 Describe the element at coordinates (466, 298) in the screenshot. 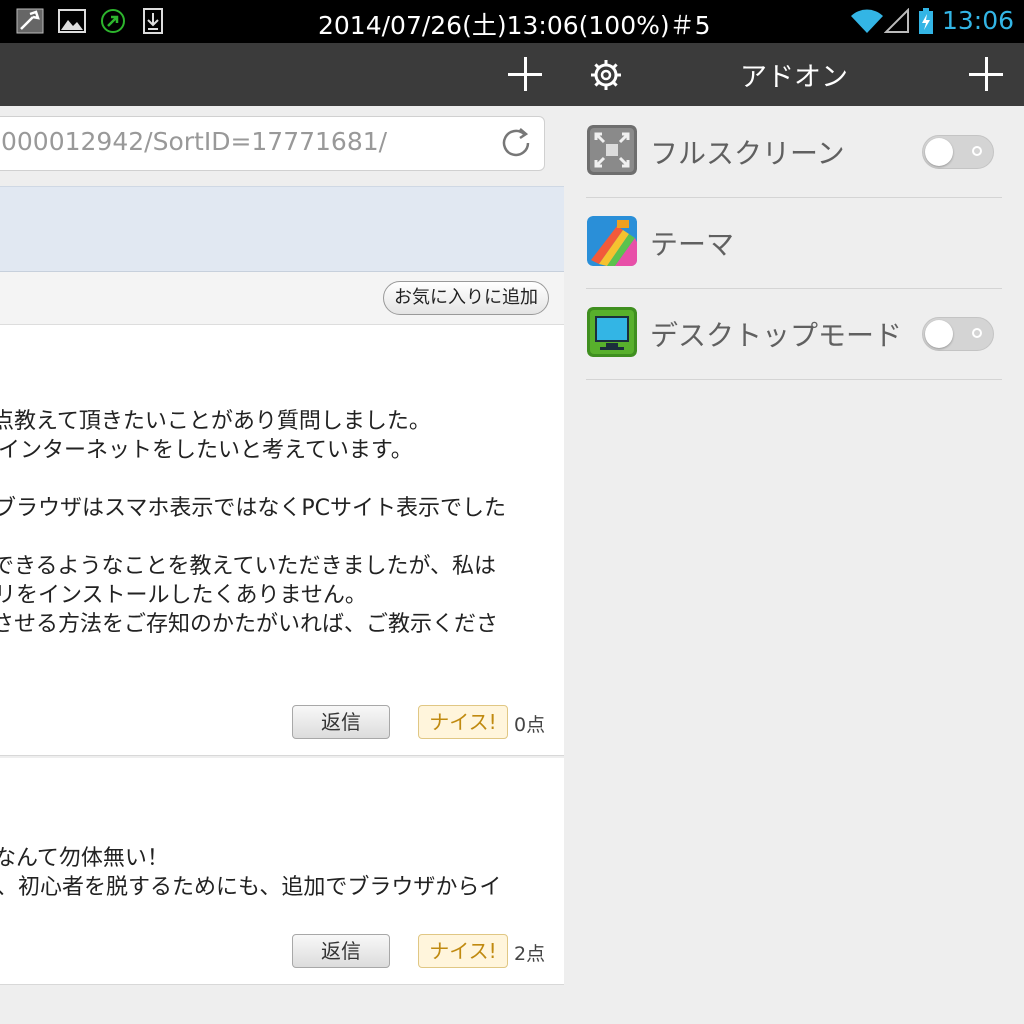

I see `add-favorite-button: お気に入りに追加` at that location.